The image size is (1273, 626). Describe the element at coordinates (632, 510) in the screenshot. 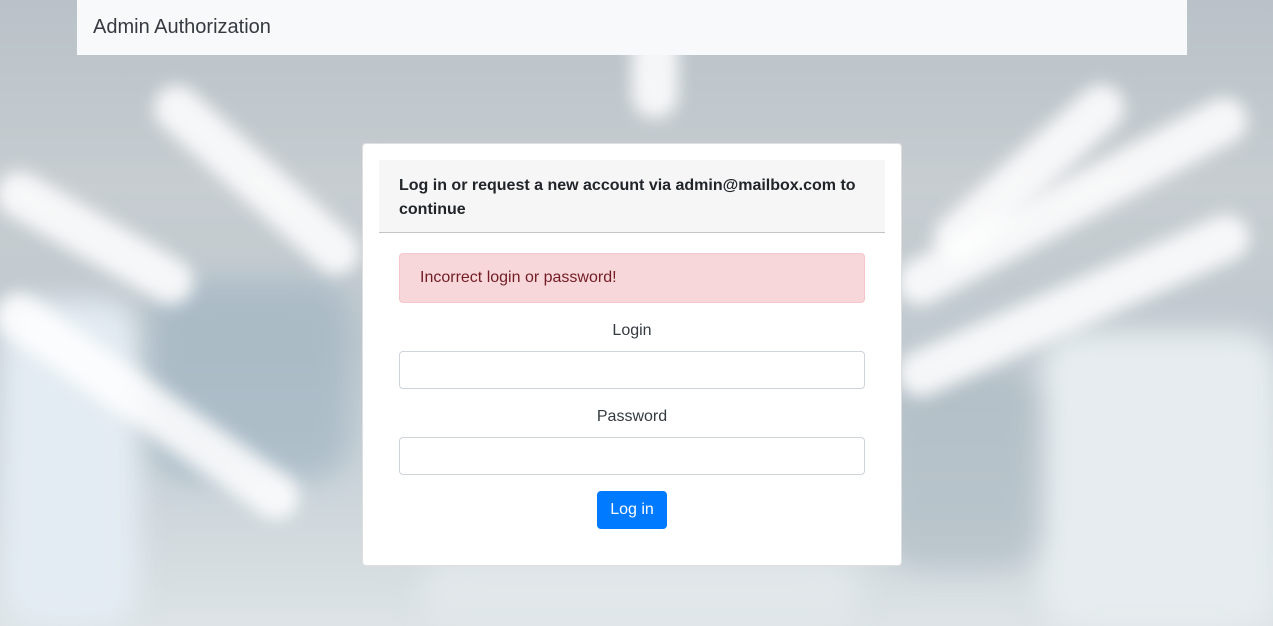

I see `login-button: Log in` at that location.